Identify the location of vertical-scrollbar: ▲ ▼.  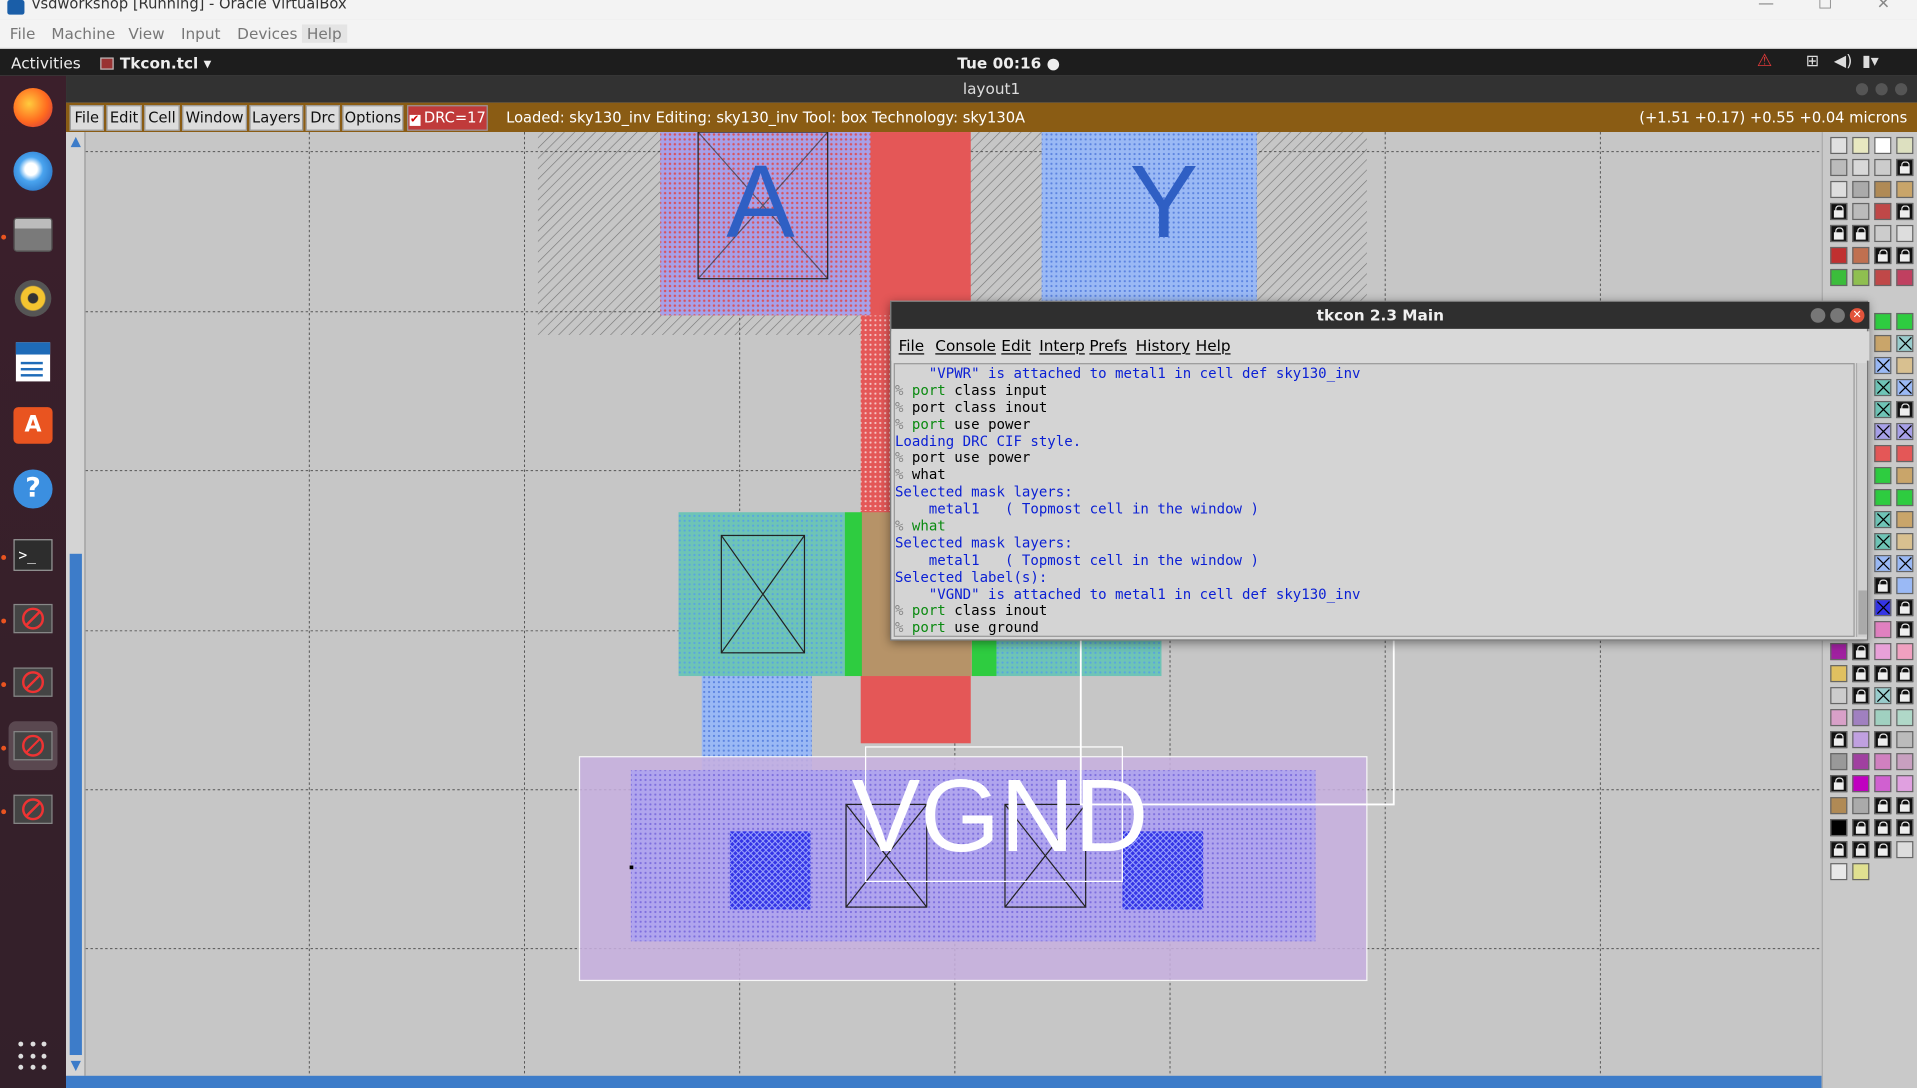
(76, 604).